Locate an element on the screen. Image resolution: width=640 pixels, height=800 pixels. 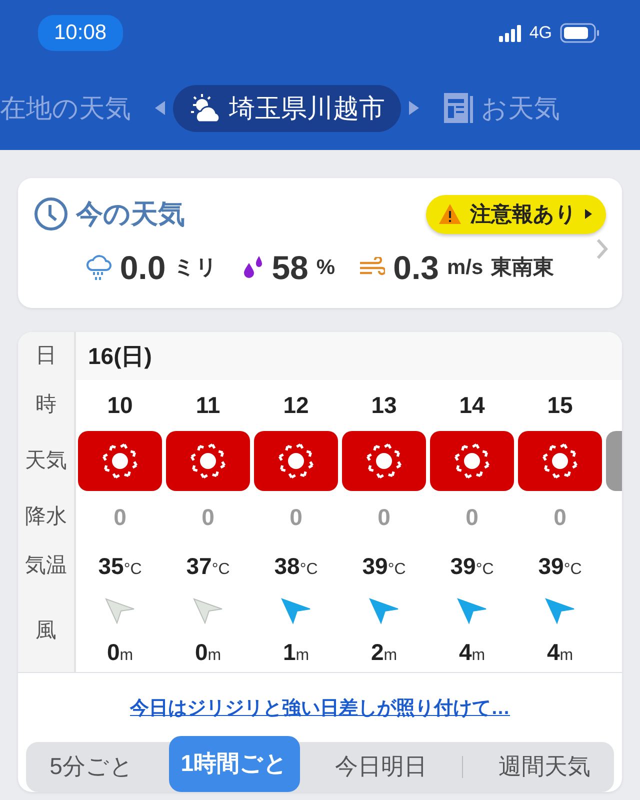
temperature-cell-text: 35°C is located at coordinates (120, 566).